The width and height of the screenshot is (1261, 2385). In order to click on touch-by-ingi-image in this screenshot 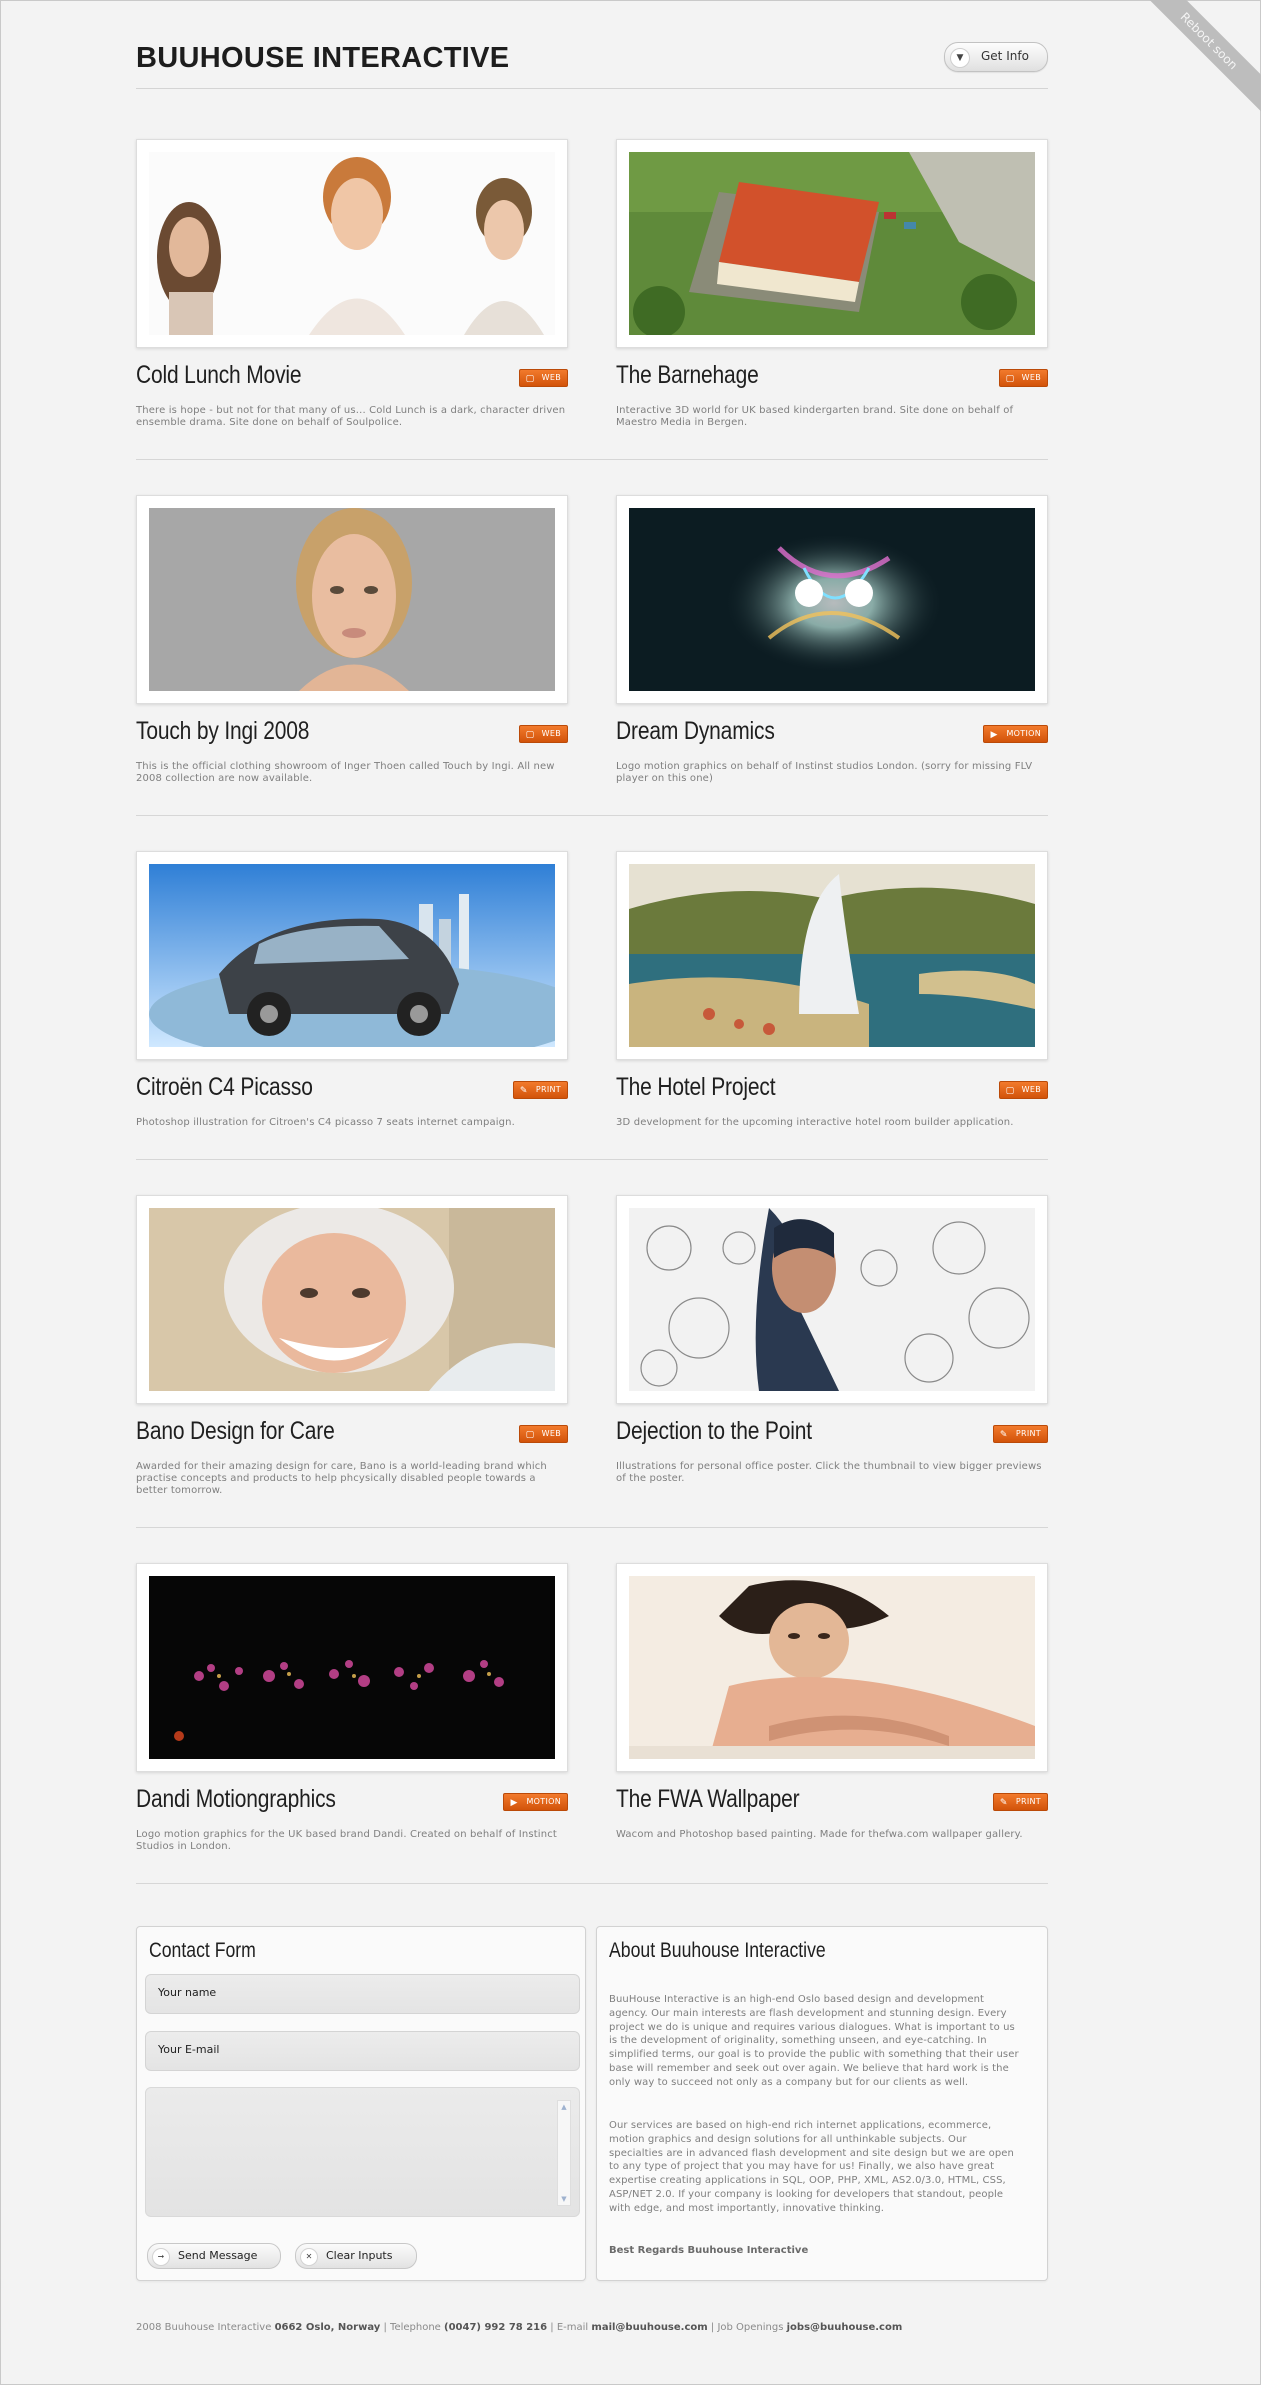, I will do `click(352, 599)`.